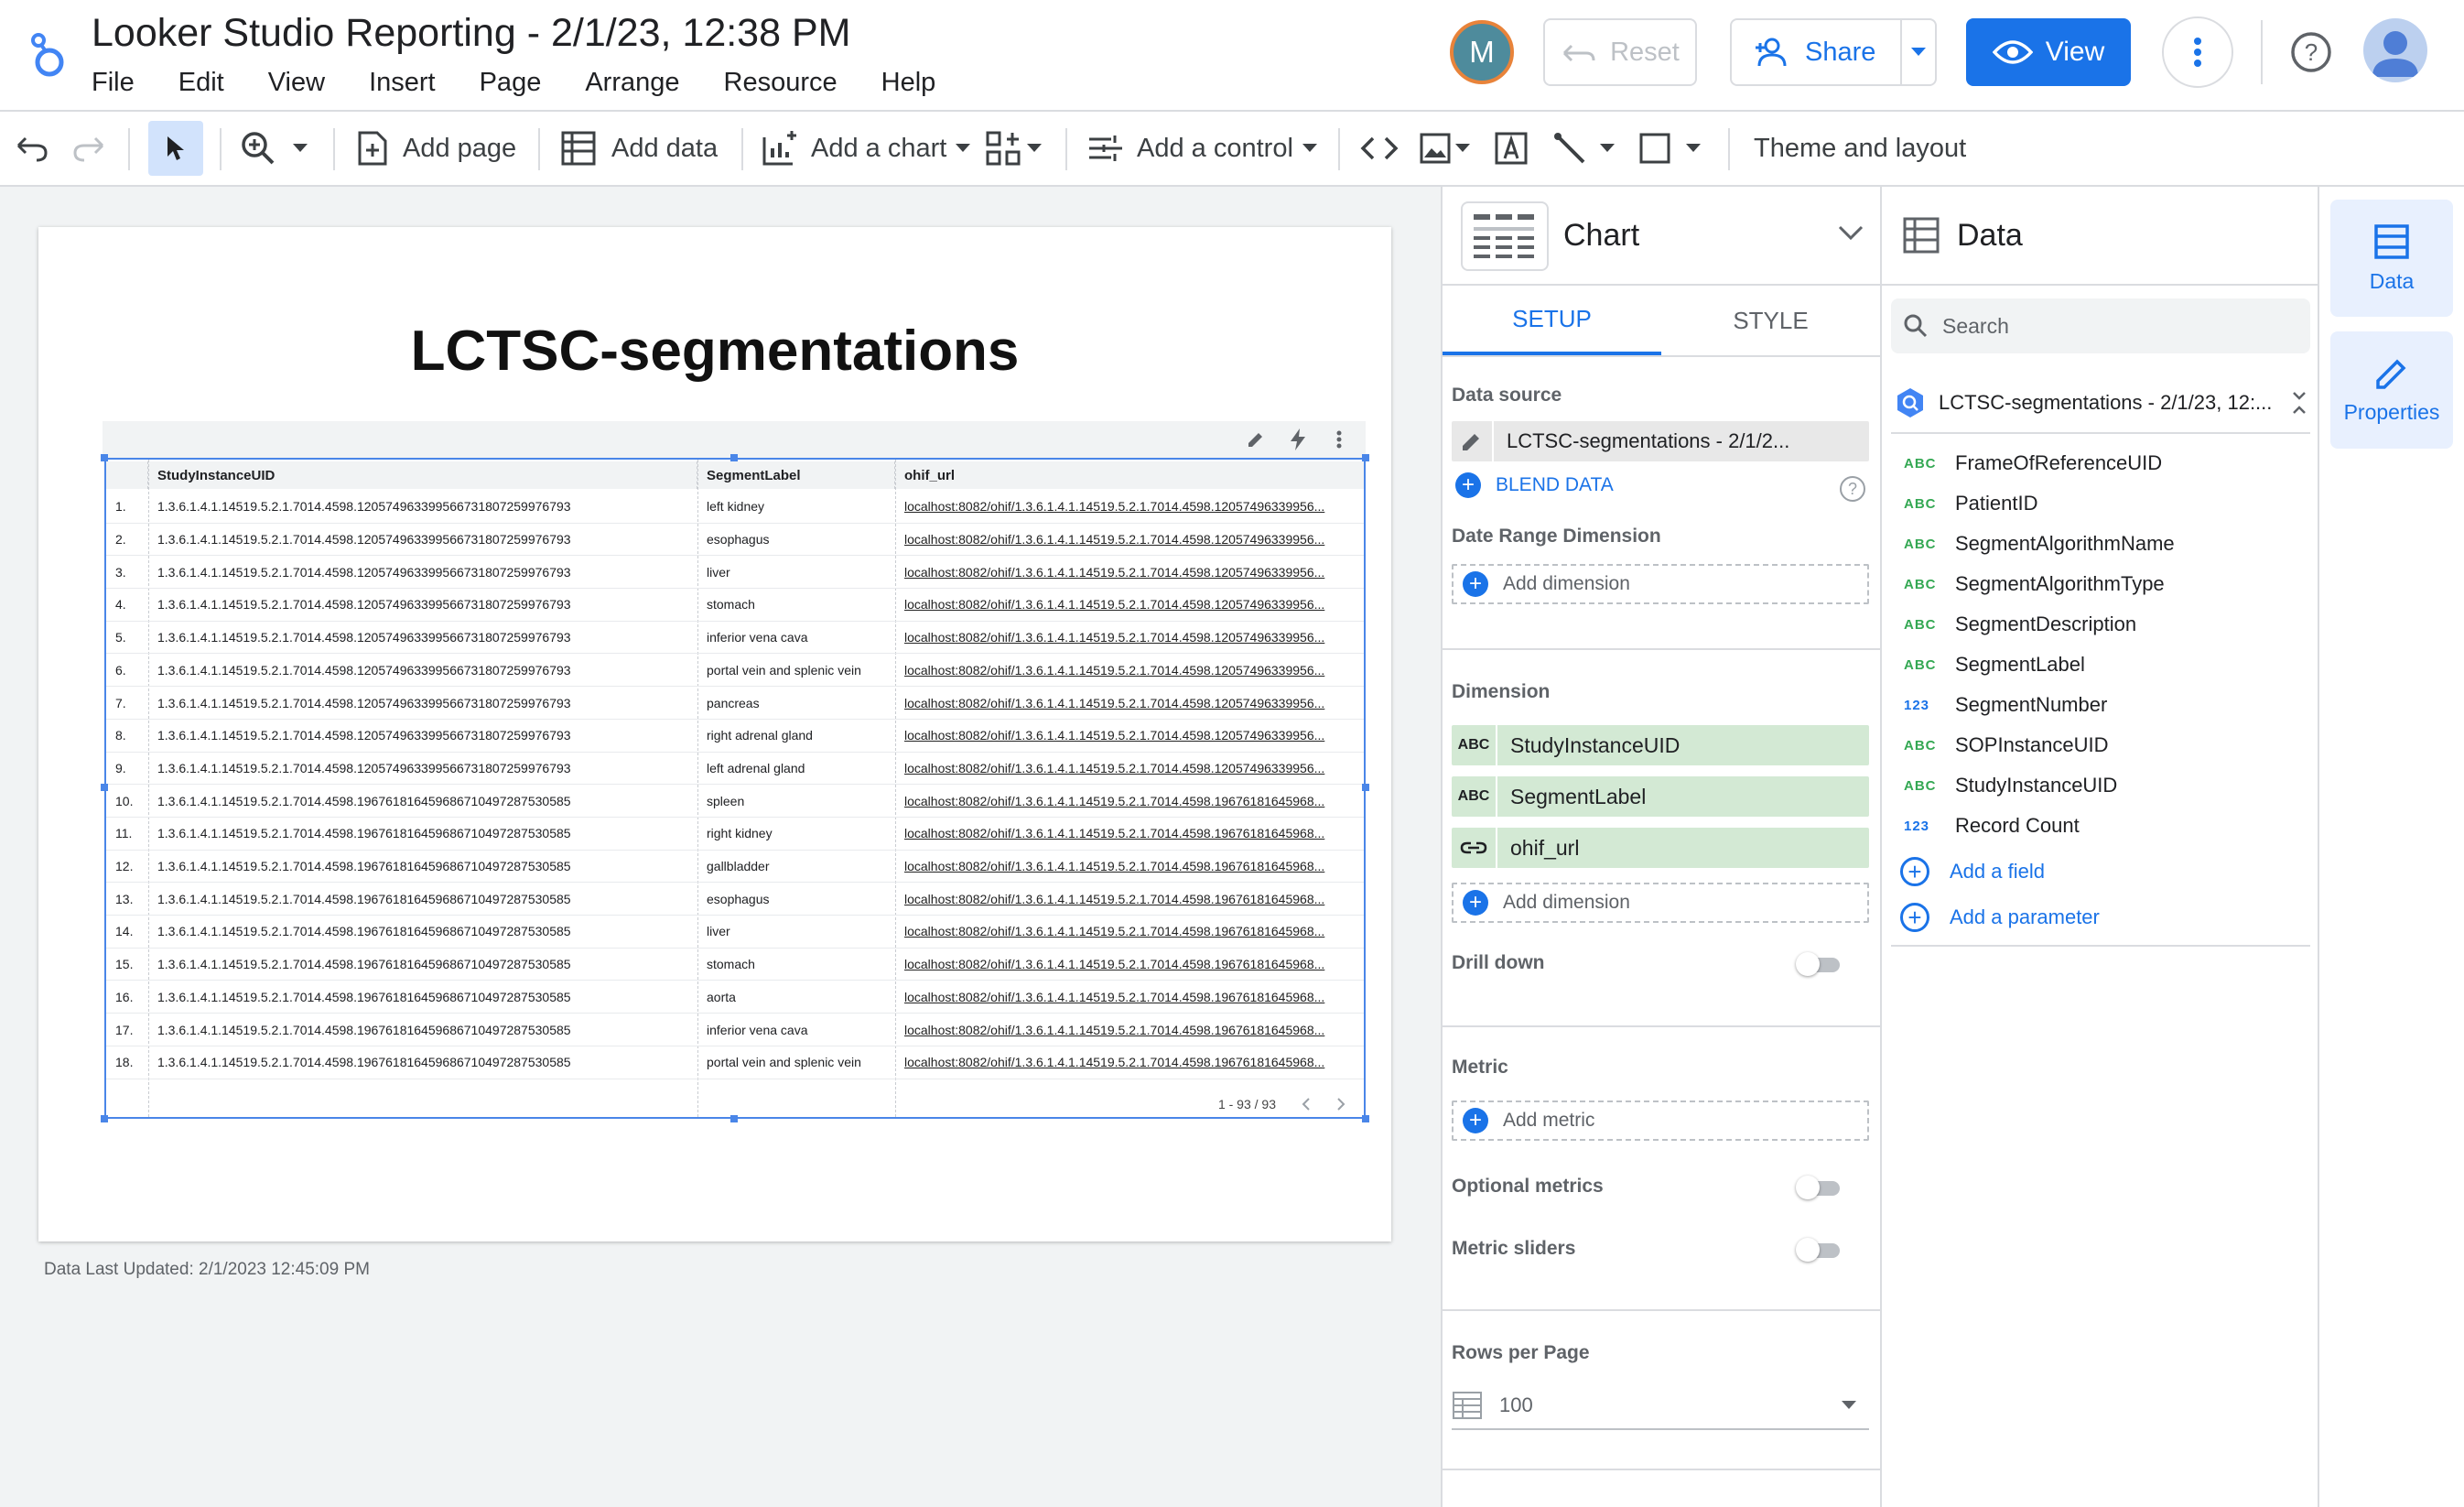 The height and width of the screenshot is (1507, 2464). What do you see at coordinates (1482, 52) in the screenshot?
I see `collaborator-avatar: M` at bounding box center [1482, 52].